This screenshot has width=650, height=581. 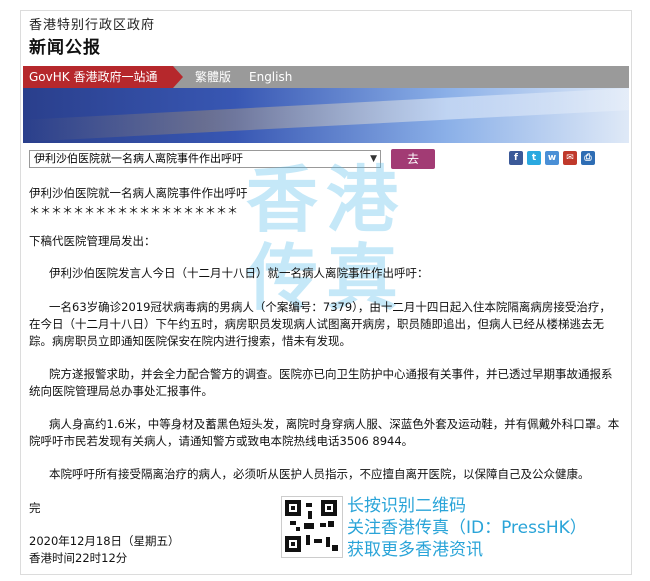 I want to click on english-link: English, so click(x=270, y=77).